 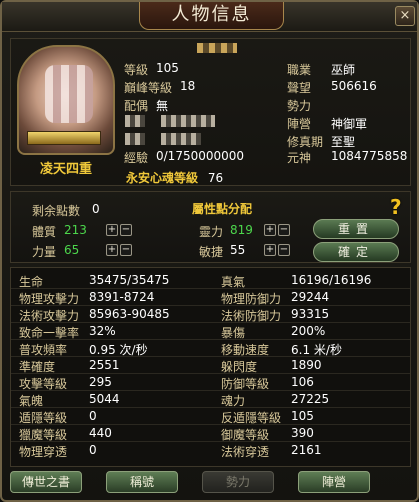 I want to click on stat-row: 法術攻擊力 85963-90485 法術防御力 93315, so click(x=210, y=315).